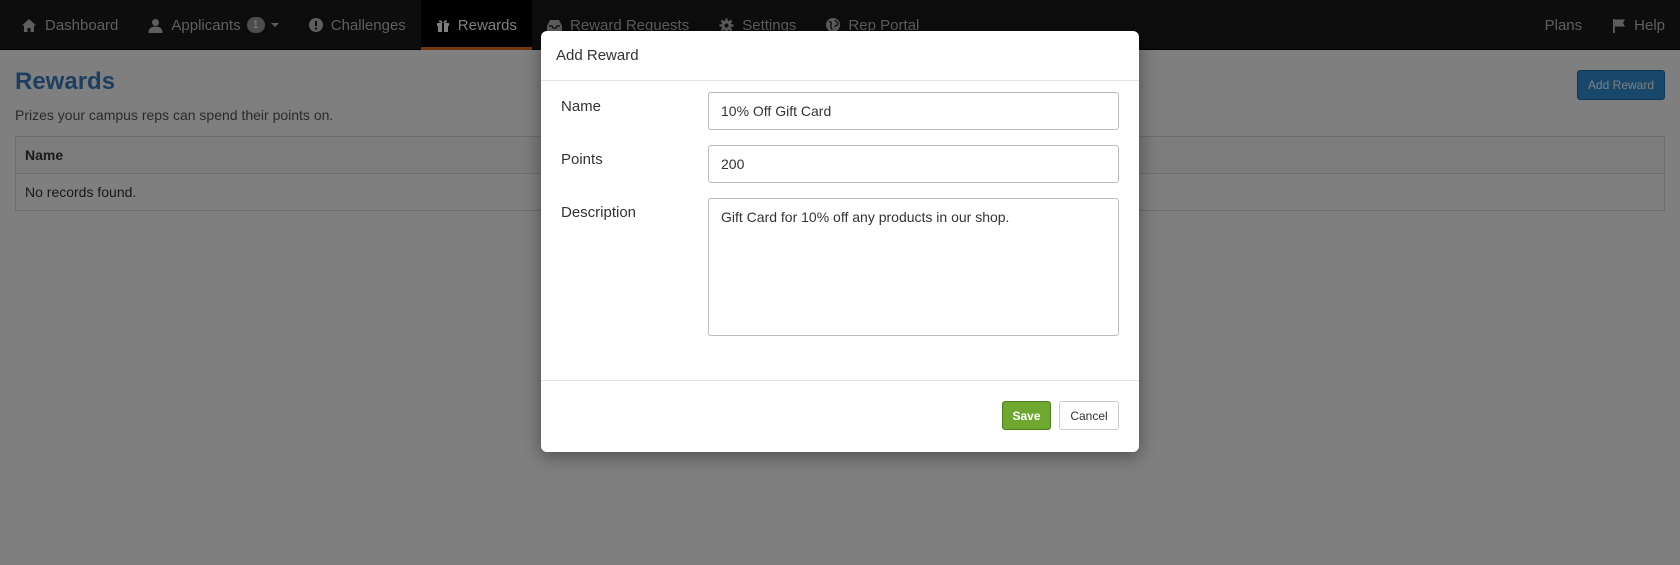 Image resolution: width=1680 pixels, height=565 pixels. Describe the element at coordinates (840, 416) in the screenshot. I see `modal-footer: Save Cancel` at that location.